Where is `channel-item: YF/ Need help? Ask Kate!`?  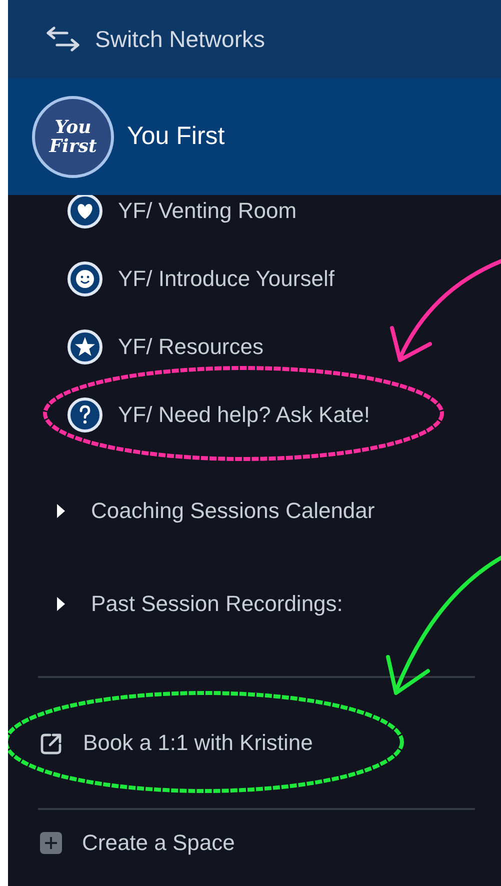 channel-item: YF/ Need help? Ask Kate! is located at coordinates (244, 415).